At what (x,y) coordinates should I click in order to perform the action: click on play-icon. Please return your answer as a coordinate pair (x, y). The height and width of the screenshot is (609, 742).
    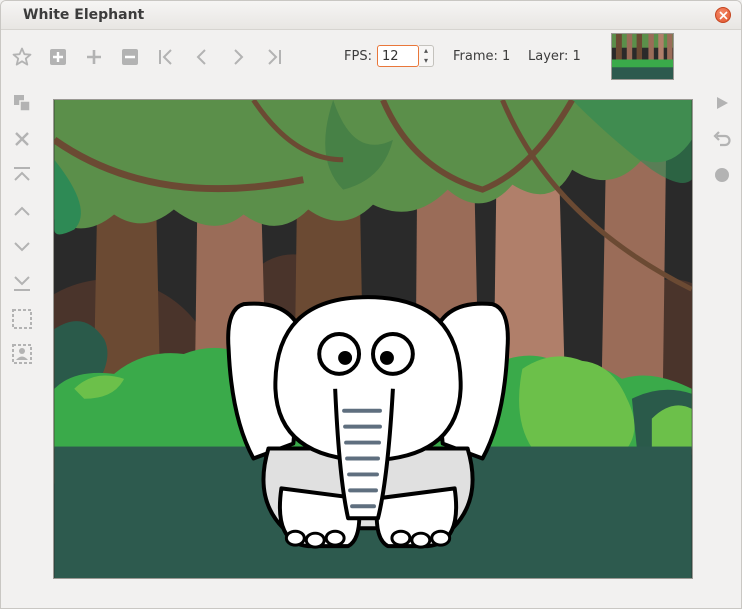
    Looking at the image, I should click on (722, 103).